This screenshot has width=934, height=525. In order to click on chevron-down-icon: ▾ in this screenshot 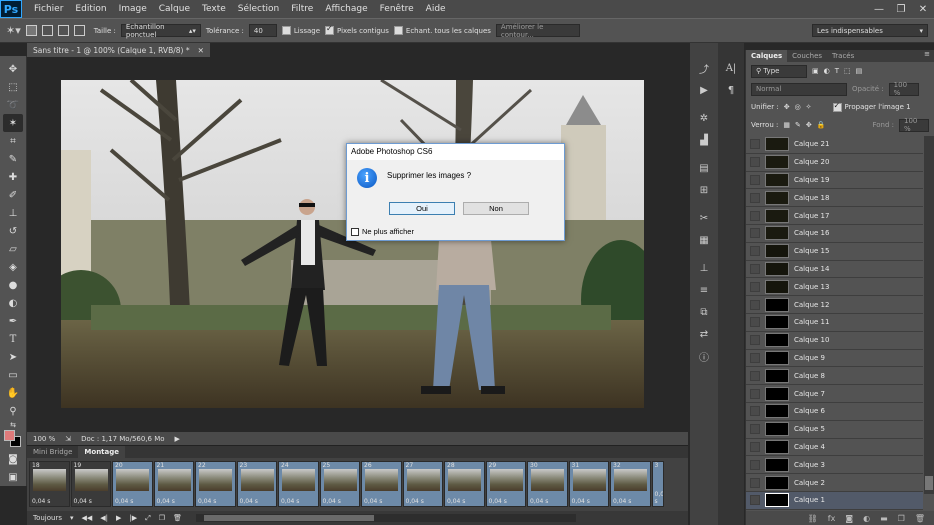, I will do `click(72, 518)`.